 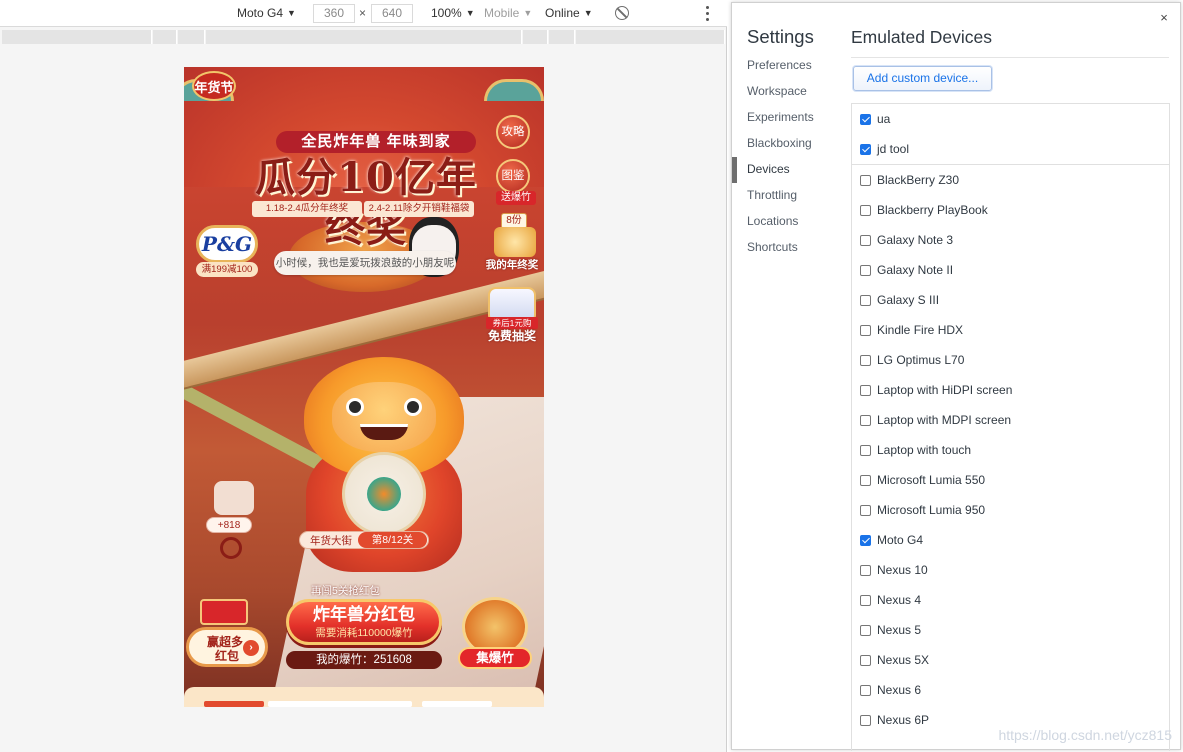 I want to click on nav-item-devices: Devices, so click(x=787, y=172).